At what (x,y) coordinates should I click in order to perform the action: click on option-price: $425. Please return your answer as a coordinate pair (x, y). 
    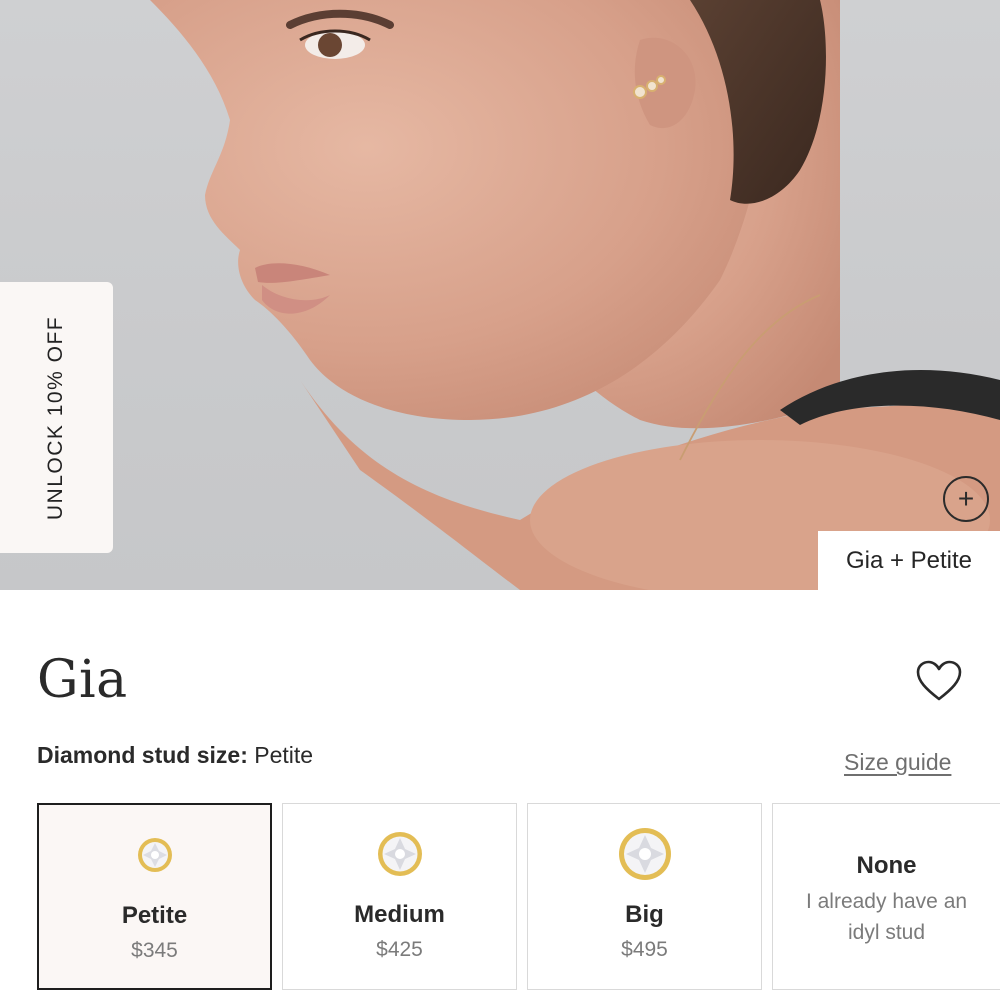
    Looking at the image, I should click on (399, 949).